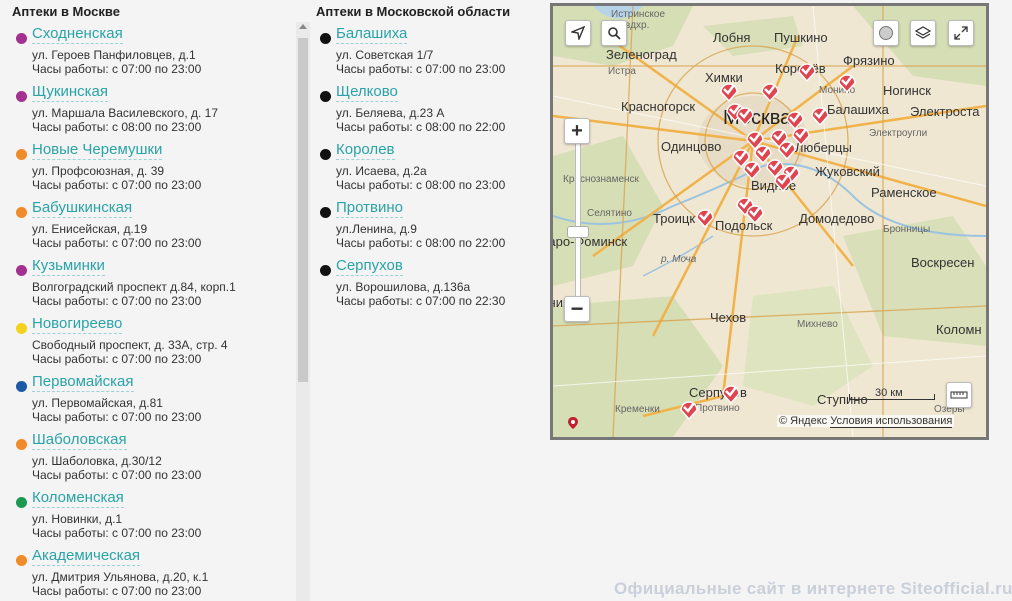 The image size is (1012, 601). What do you see at coordinates (390, 113) in the screenshot?
I see `pharmacy-address: ул. Беляева, д.23 А` at bounding box center [390, 113].